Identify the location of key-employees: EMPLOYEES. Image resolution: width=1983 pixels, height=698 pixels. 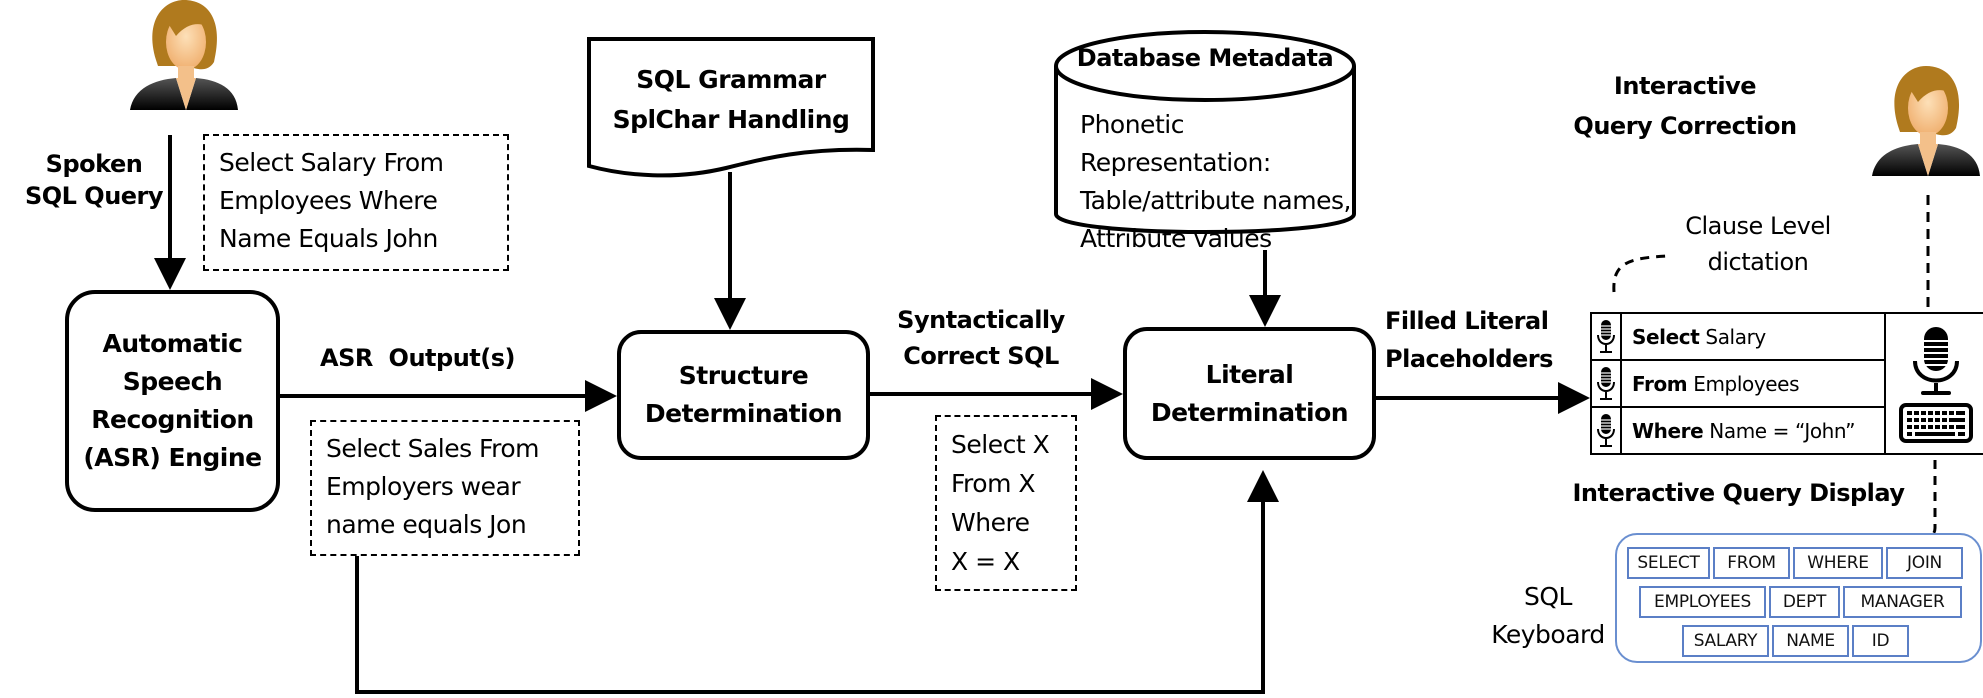
(1702, 602).